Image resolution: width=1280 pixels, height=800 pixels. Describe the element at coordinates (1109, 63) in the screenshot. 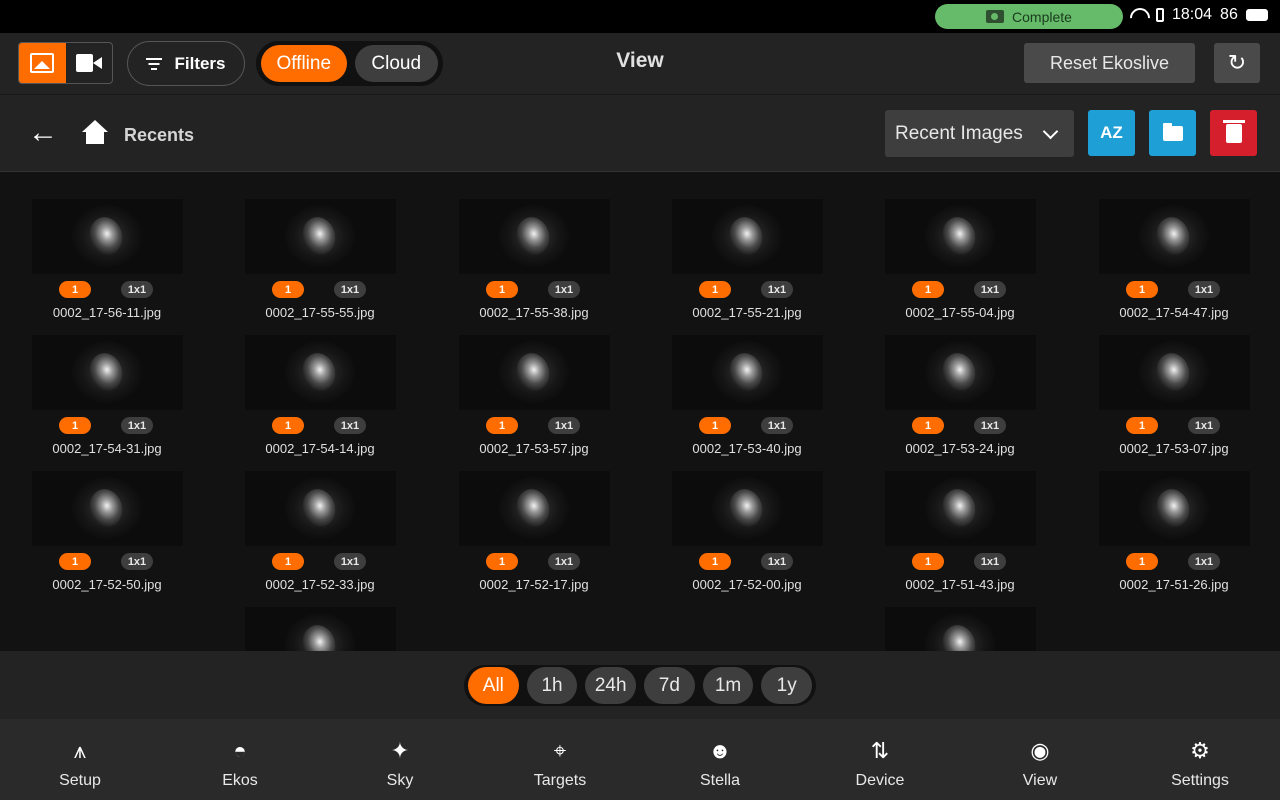

I see `reset-ekoslive-button: Reset Ekoslive` at that location.